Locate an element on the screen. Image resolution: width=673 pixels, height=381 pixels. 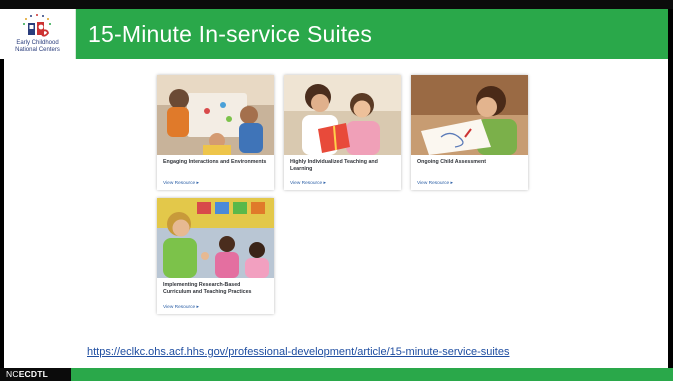
classroom-photo-icon is located at coordinates (215, 115).